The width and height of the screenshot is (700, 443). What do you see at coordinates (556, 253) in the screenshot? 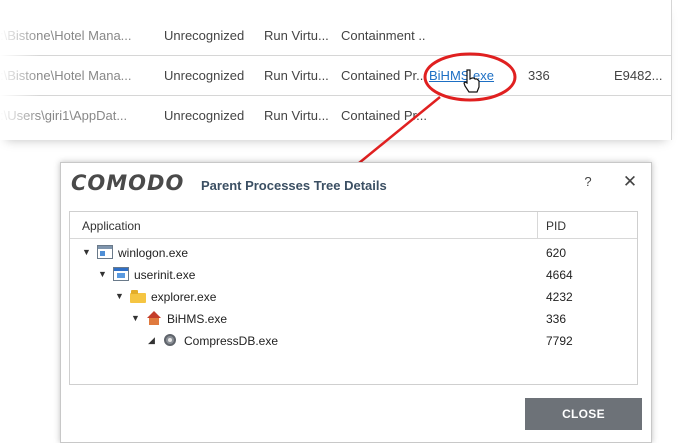
I see `process-pid: 620` at bounding box center [556, 253].